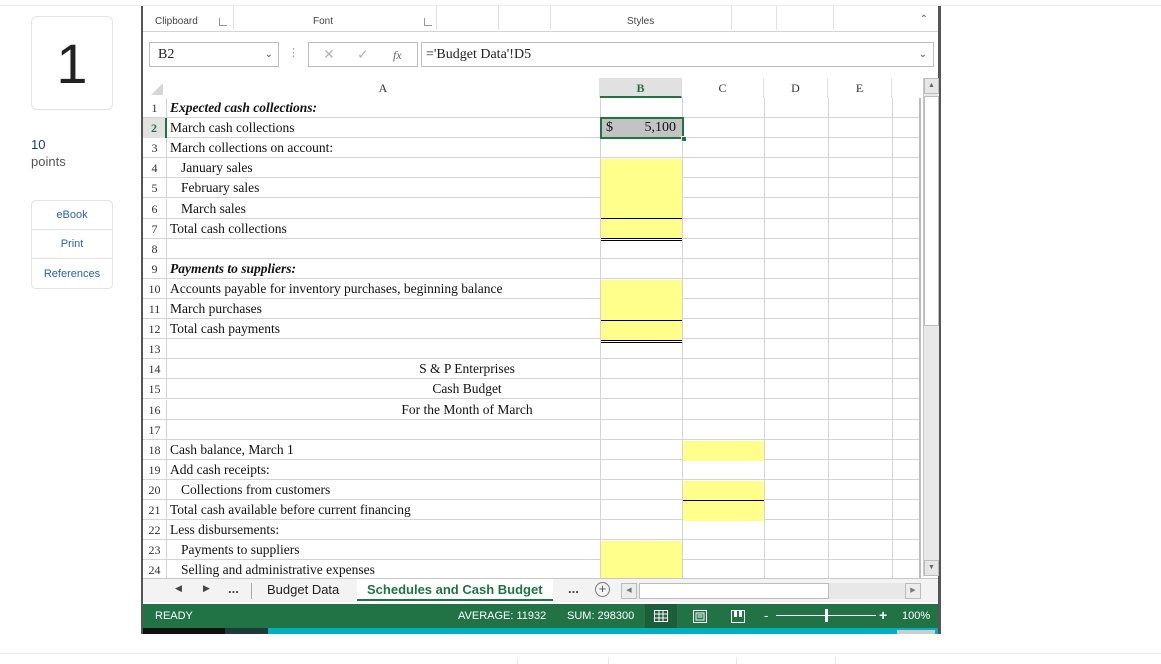  I want to click on table-row: 24 Selling and administrative expenses, so click(532, 569).